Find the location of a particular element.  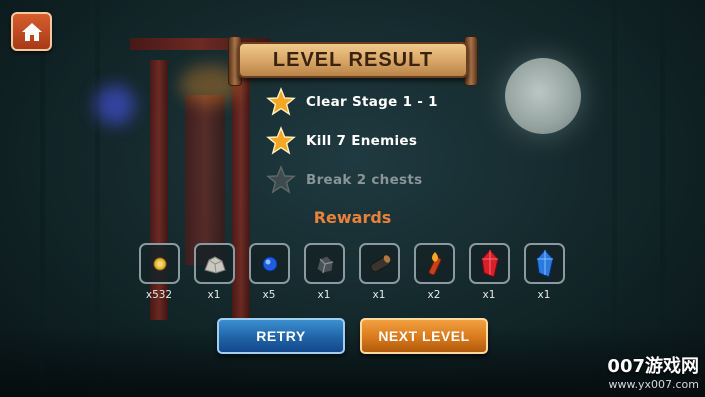

retry-label: RETRY is located at coordinates (281, 336).